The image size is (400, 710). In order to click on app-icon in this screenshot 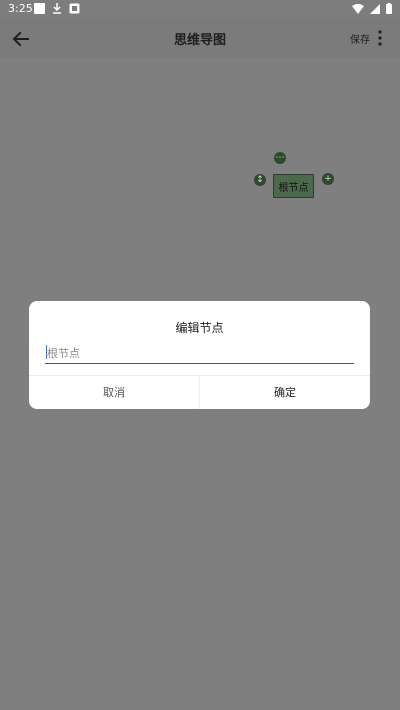, I will do `click(74, 8)`.